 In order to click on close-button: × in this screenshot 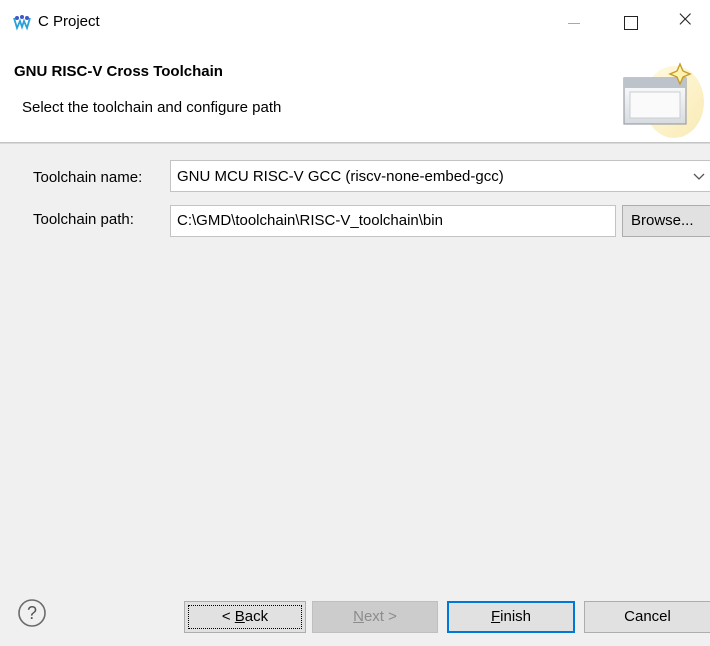, I will do `click(684, 23)`.